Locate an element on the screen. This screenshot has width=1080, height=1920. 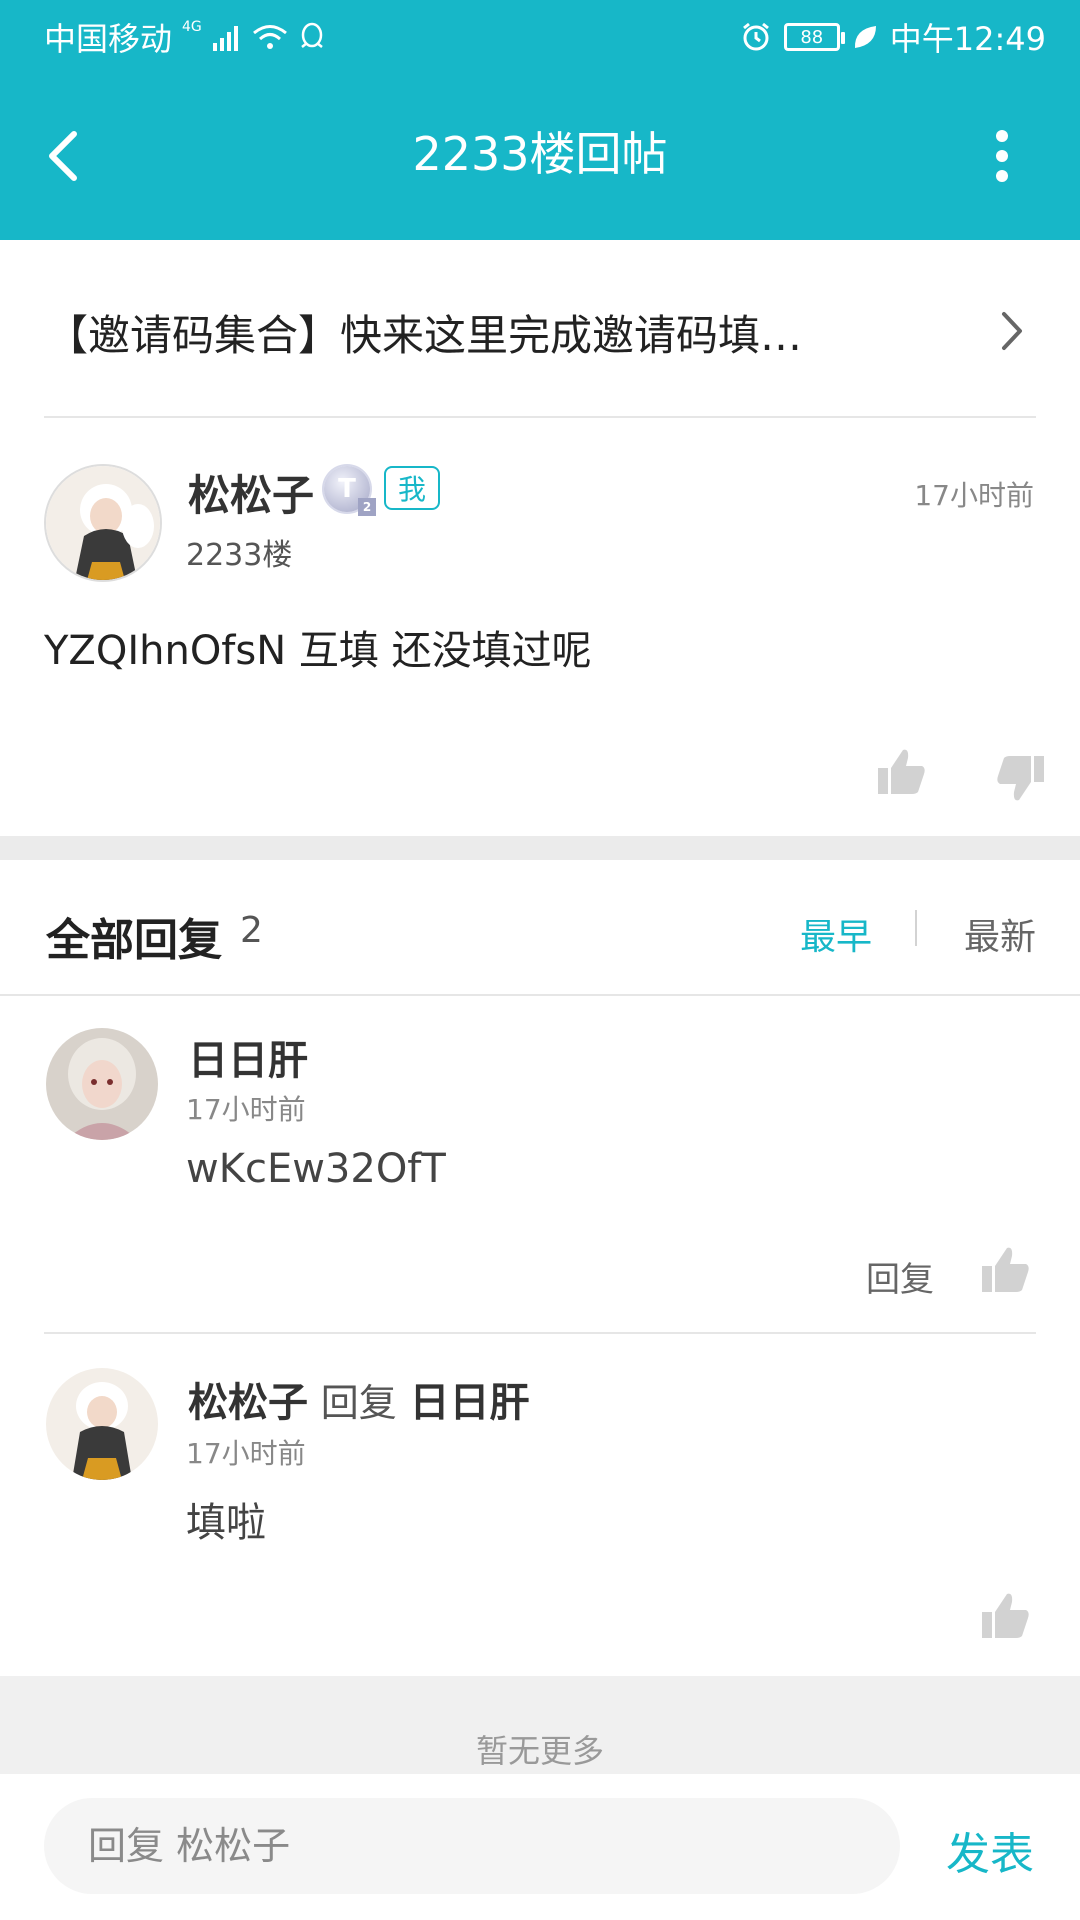
section-separator is located at coordinates (540, 848).